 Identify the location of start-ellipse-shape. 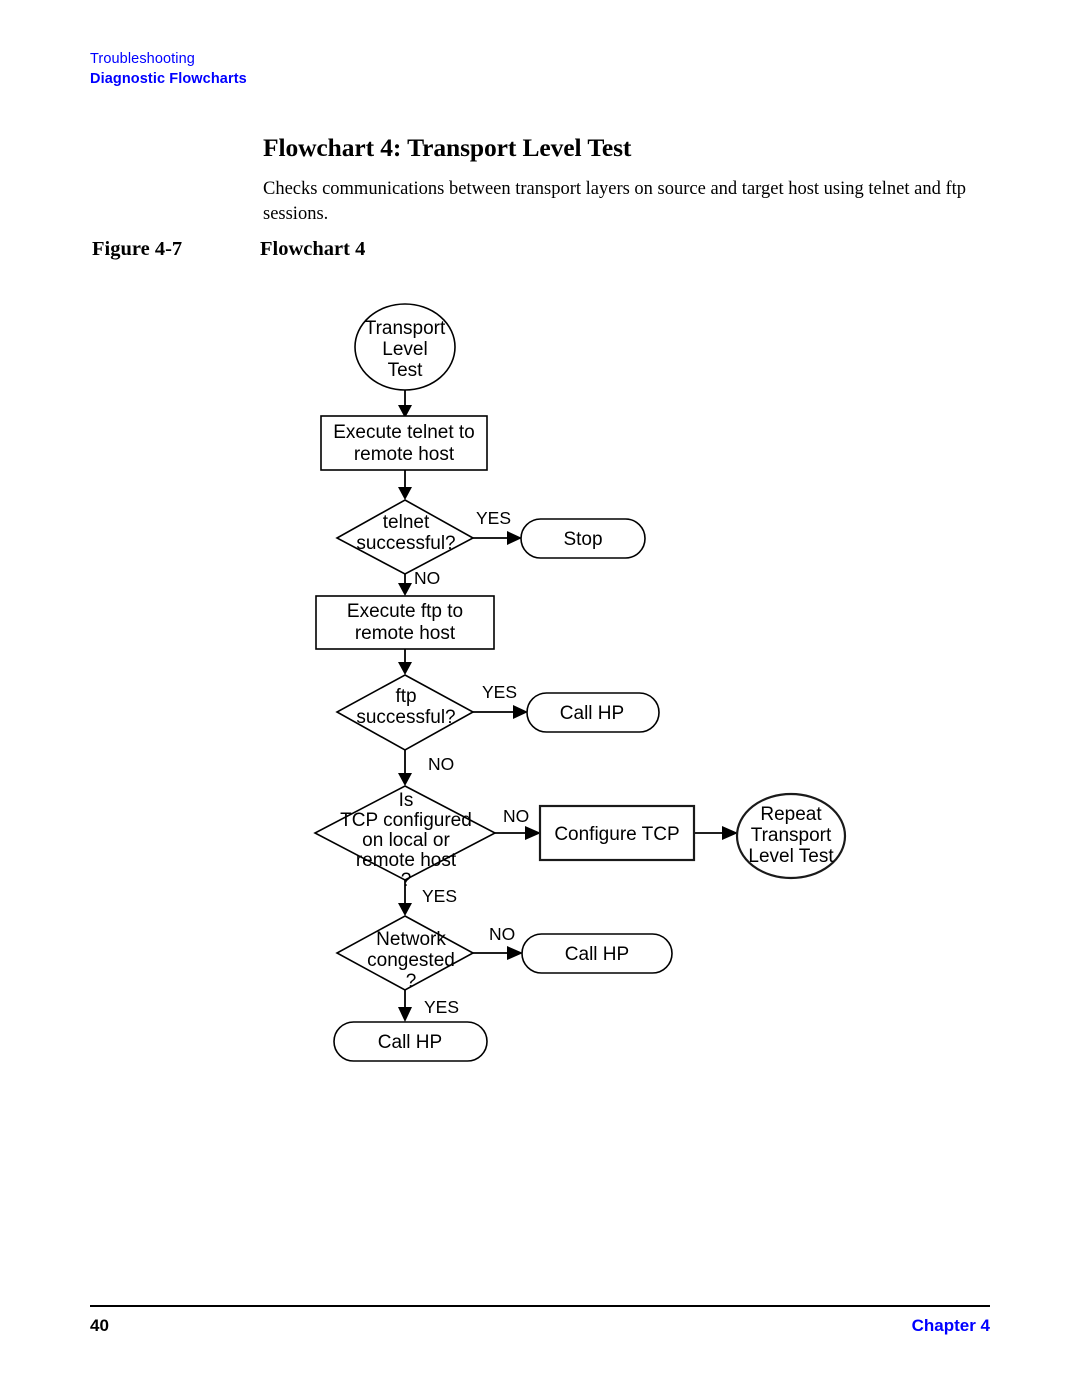
(405, 347).